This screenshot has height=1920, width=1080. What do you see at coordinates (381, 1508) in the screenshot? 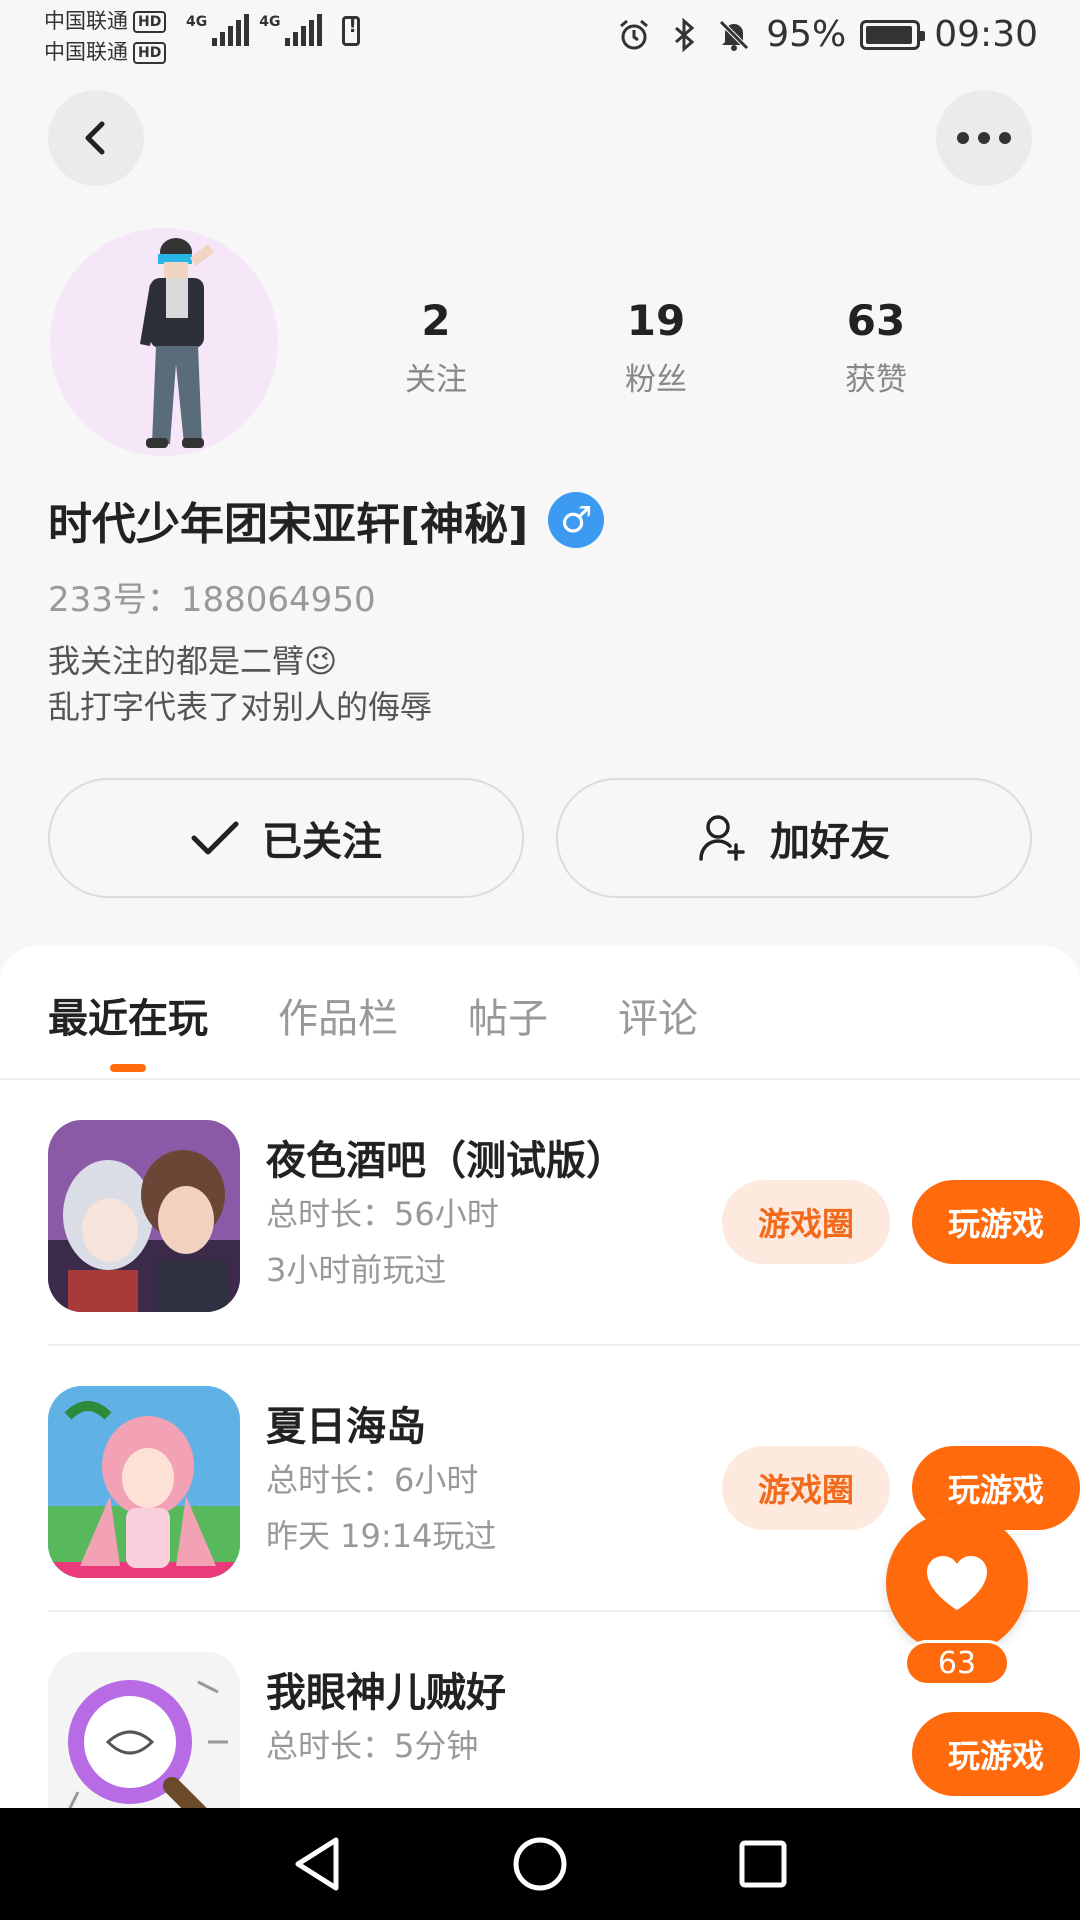
I see `game-meta: 总时长：6小时 昨天 19:14玩过` at bounding box center [381, 1508].